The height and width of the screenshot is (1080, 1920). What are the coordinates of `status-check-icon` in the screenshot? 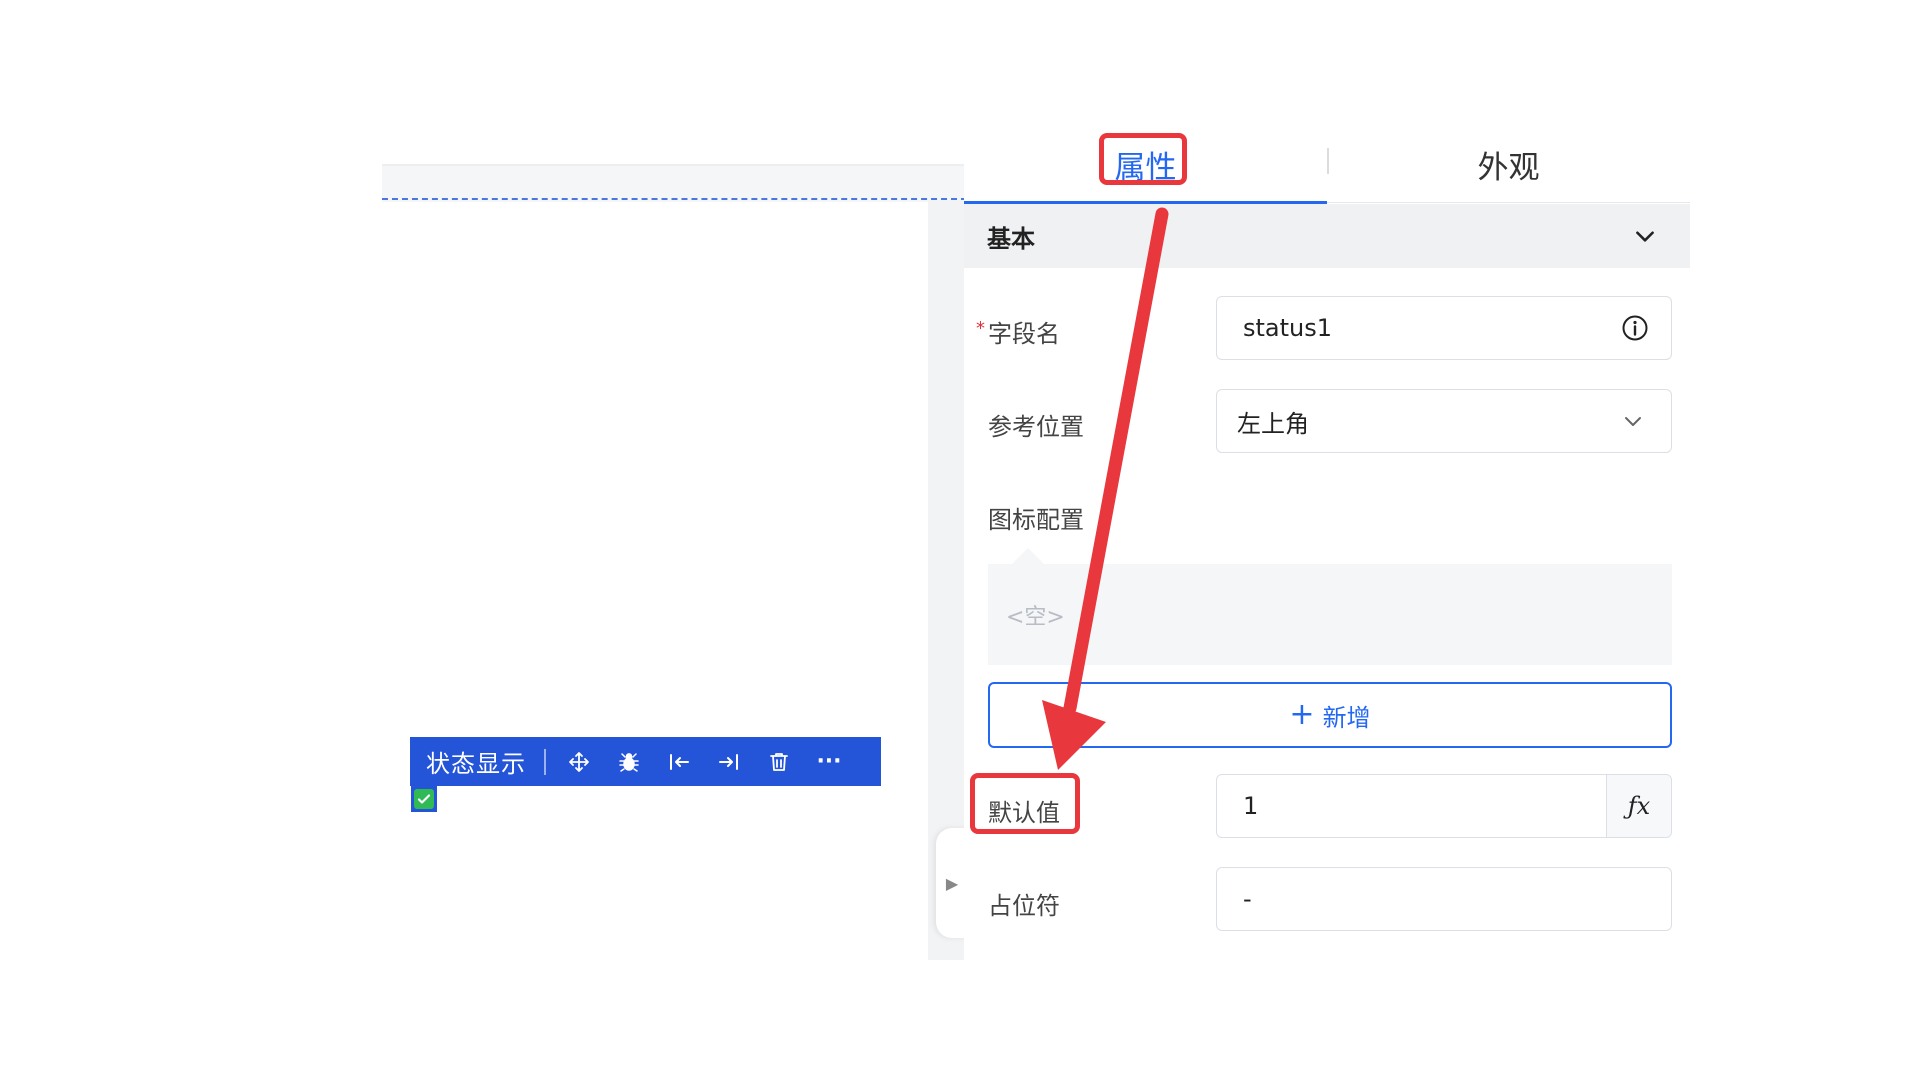 It's located at (424, 799).